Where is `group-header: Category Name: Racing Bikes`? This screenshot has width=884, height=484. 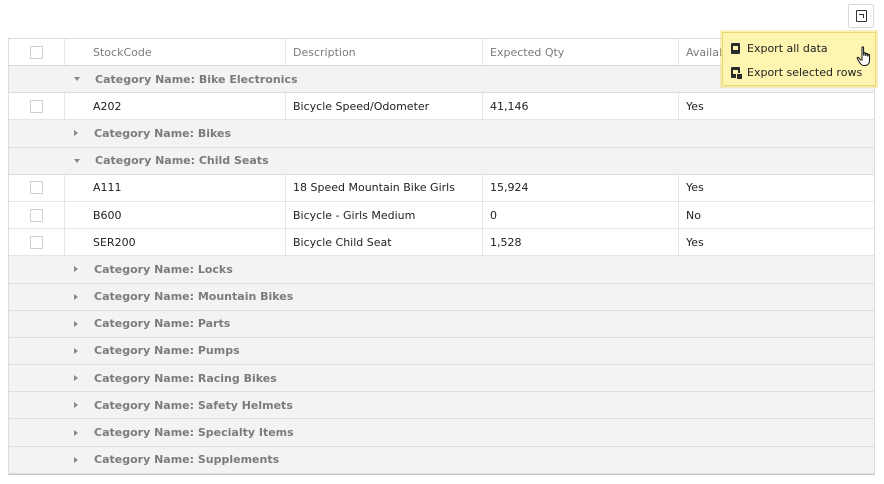
group-header: Category Name: Racing Bikes is located at coordinates (171, 378).